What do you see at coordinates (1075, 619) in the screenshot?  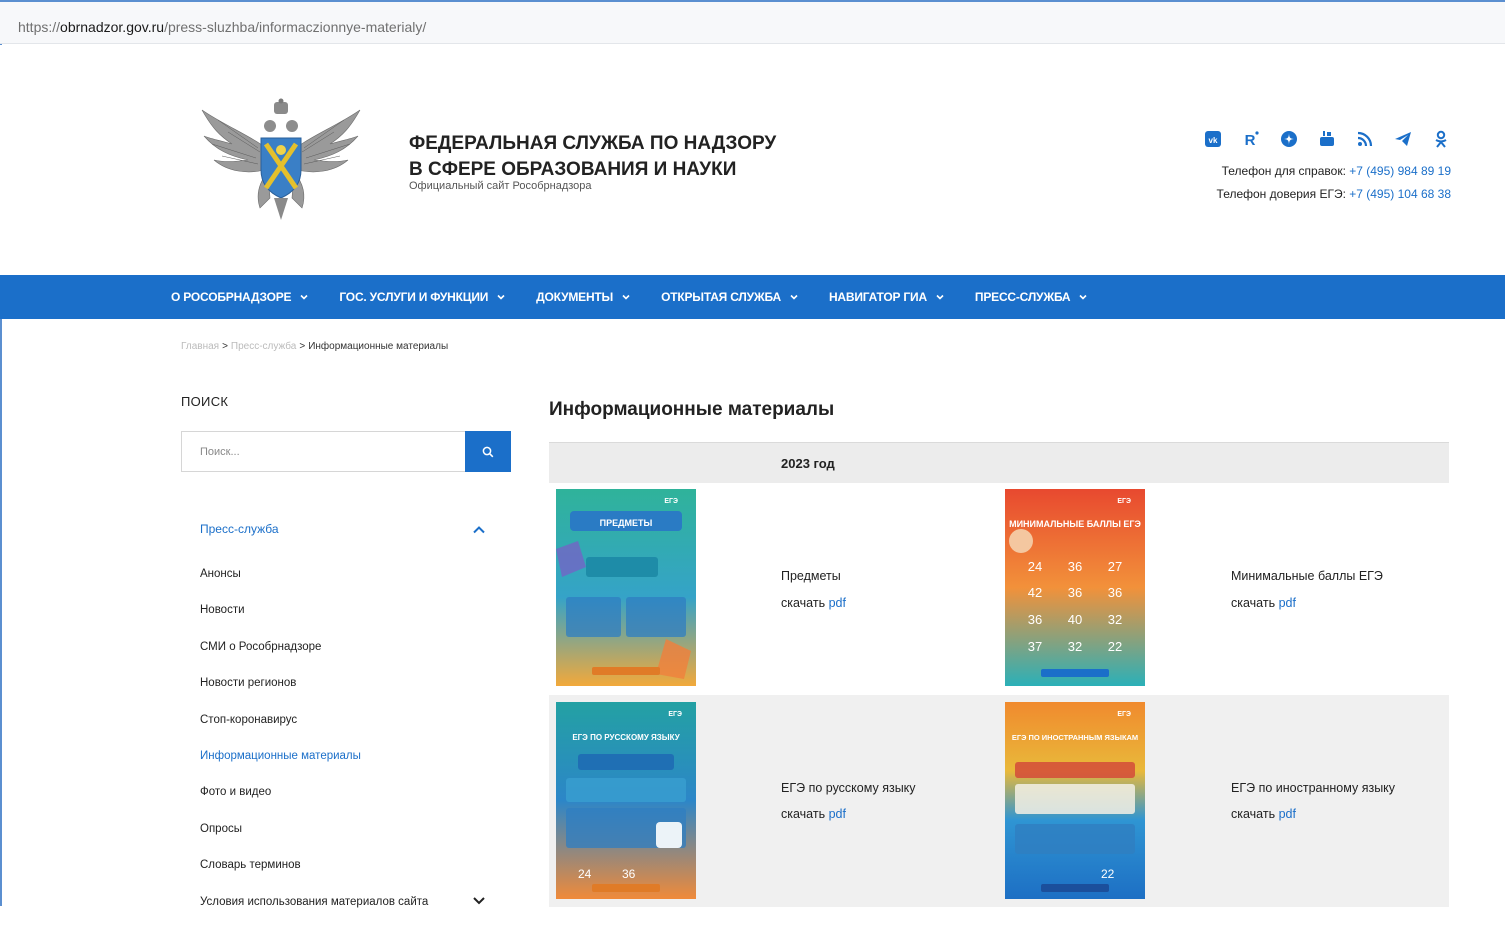 I see `svg-text: 40` at bounding box center [1075, 619].